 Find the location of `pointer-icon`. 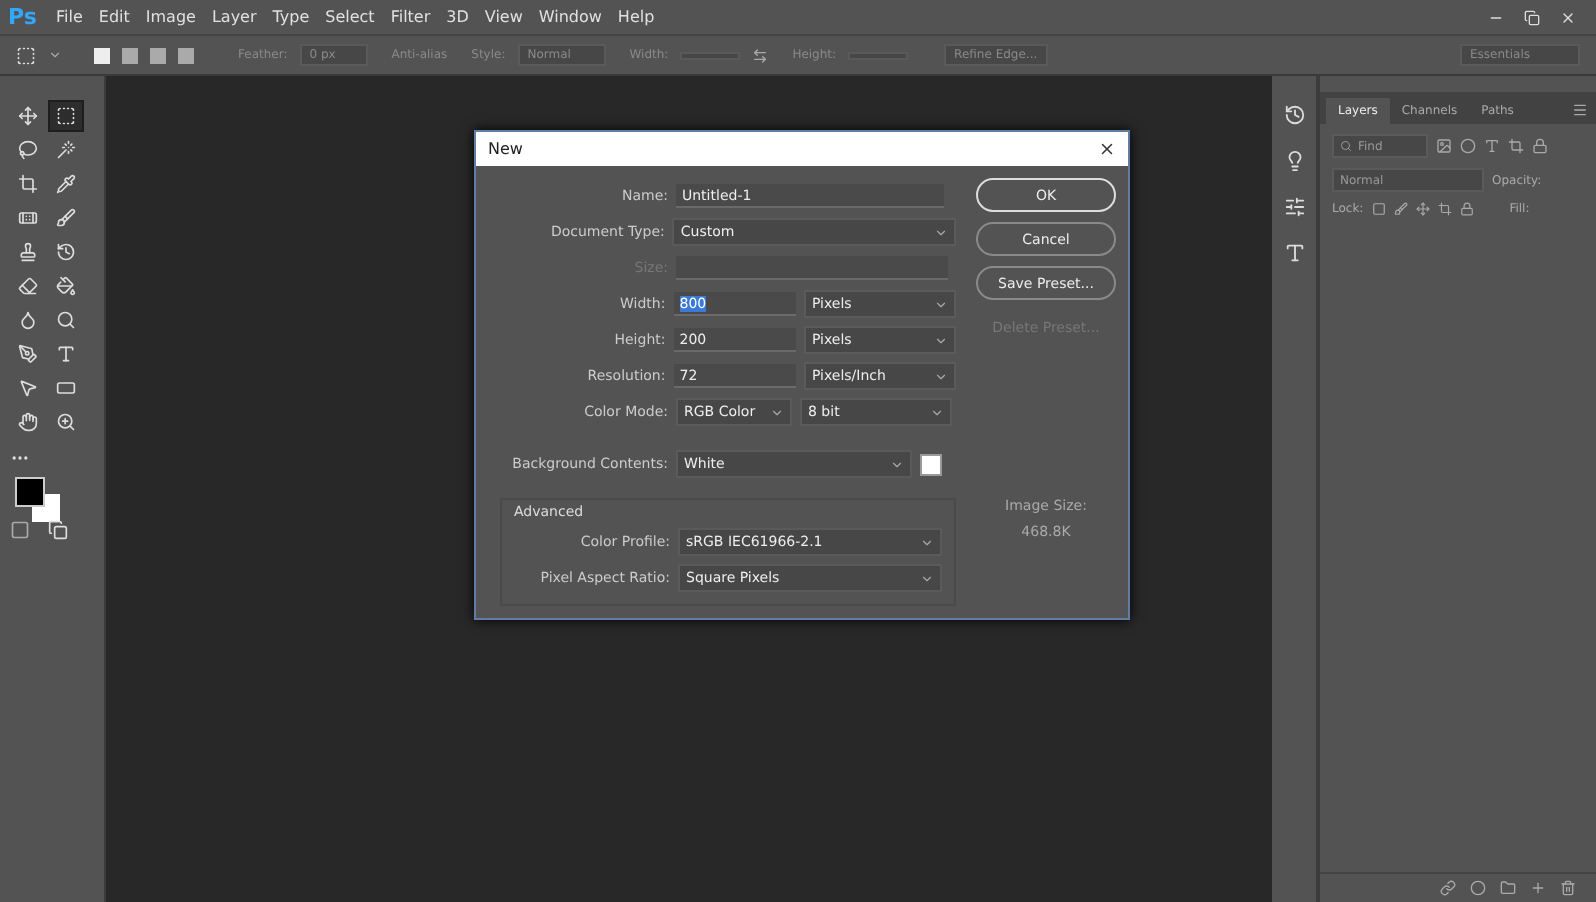

pointer-icon is located at coordinates (28, 388).